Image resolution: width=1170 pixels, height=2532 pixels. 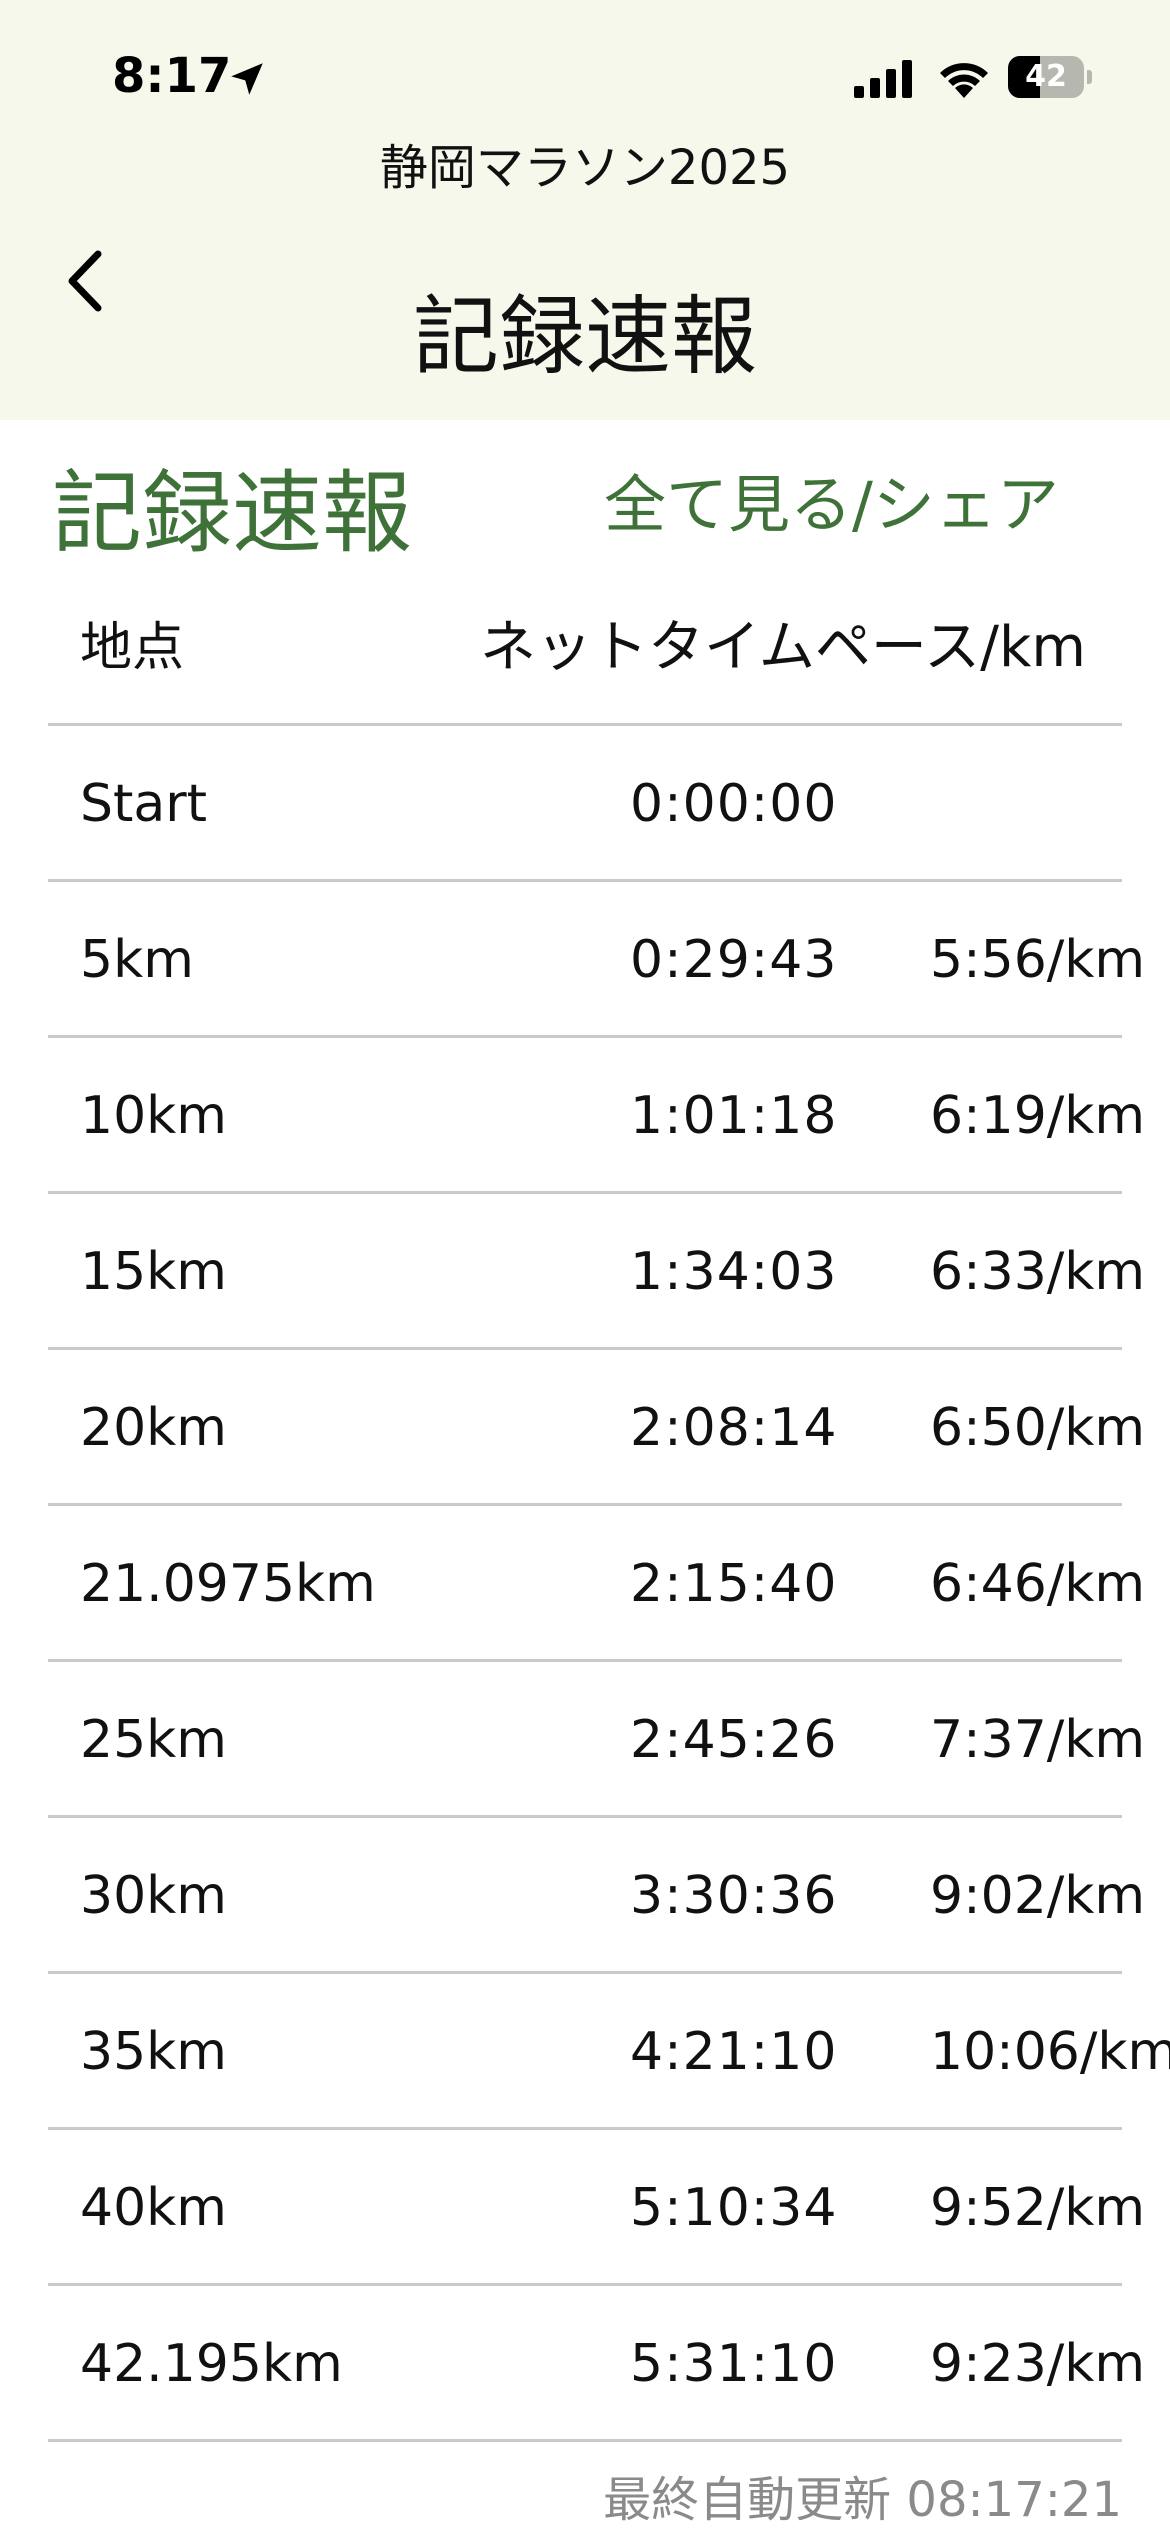 What do you see at coordinates (734, 1740) in the screenshot?
I see `row-net-time: 2:45:26` at bounding box center [734, 1740].